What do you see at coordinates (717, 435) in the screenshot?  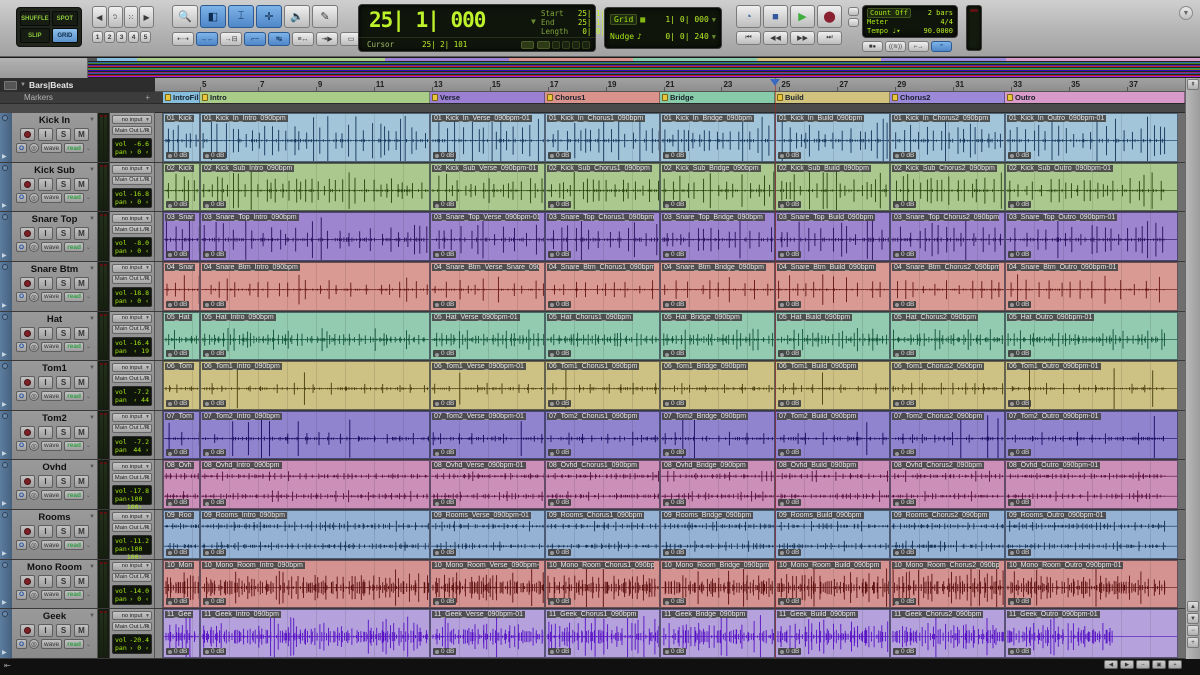 I see `audio-clip: 07_Tom2_Bridge_090bpm 0 dB` at bounding box center [717, 435].